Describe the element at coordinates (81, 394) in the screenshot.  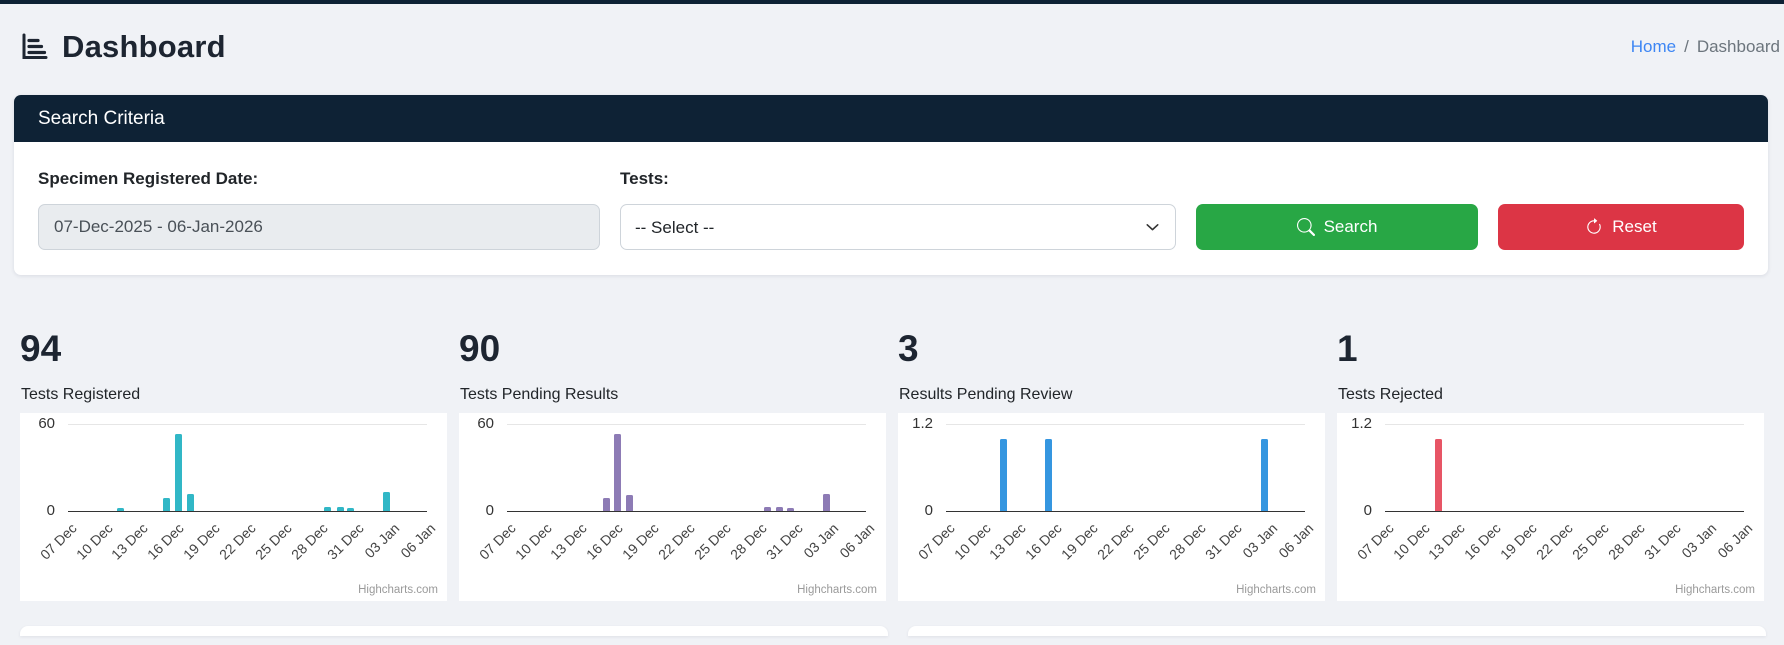
I see `stat-title: Tests Registered` at that location.